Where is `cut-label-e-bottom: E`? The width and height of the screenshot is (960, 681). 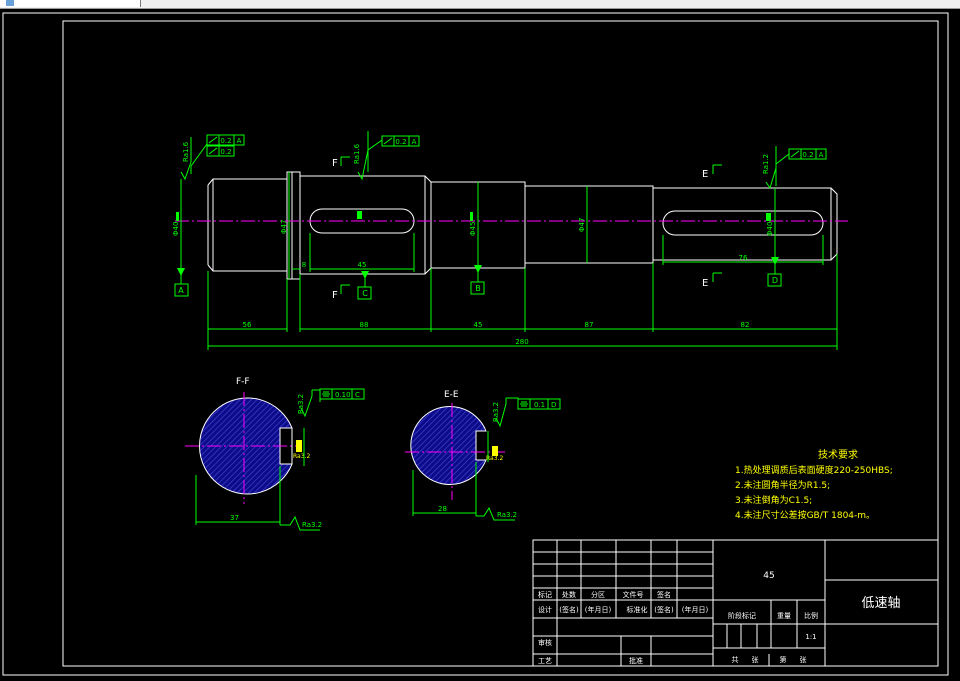
cut-label-e-bottom: E is located at coordinates (705, 283).